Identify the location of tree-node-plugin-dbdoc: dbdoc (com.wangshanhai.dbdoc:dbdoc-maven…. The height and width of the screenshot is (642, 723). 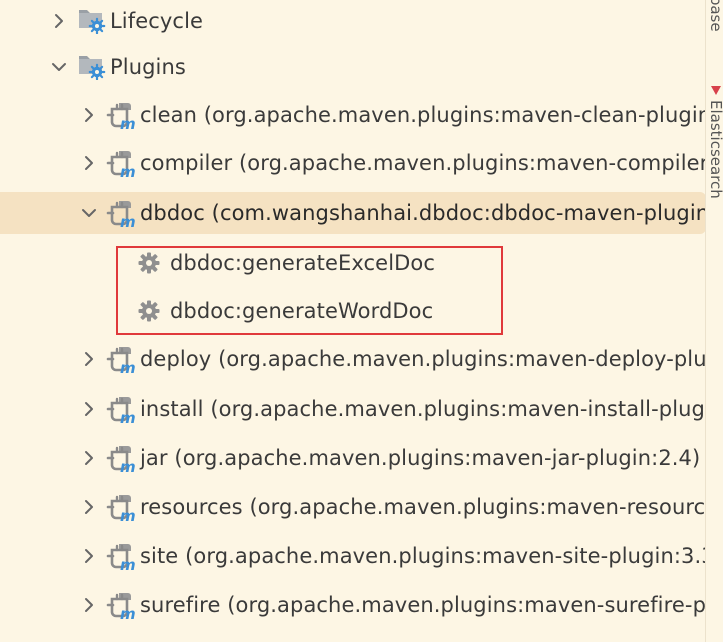
(353, 213).